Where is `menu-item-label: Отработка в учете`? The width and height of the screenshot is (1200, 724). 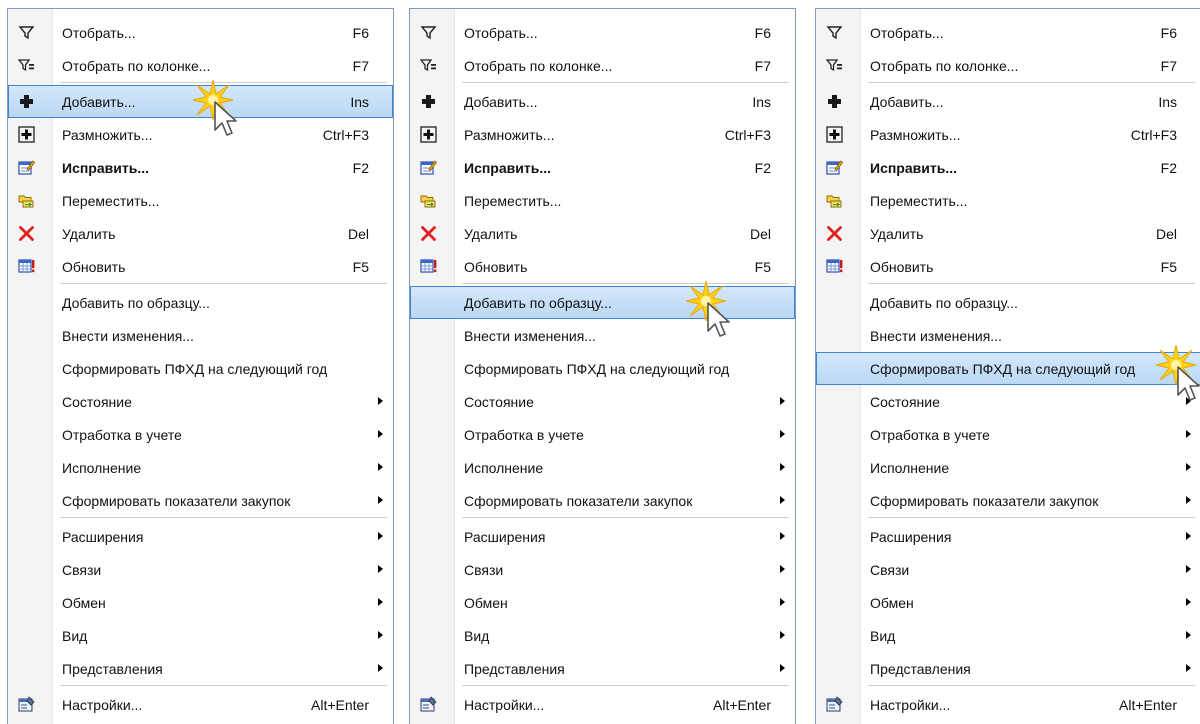 menu-item-label: Отработка в учете is located at coordinates (524, 435).